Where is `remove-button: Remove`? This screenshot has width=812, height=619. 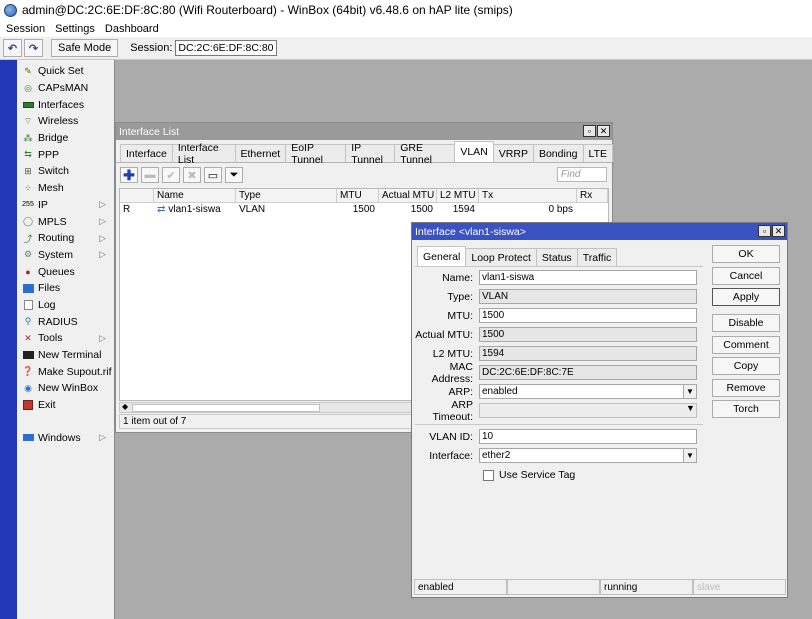 remove-button: Remove is located at coordinates (746, 387).